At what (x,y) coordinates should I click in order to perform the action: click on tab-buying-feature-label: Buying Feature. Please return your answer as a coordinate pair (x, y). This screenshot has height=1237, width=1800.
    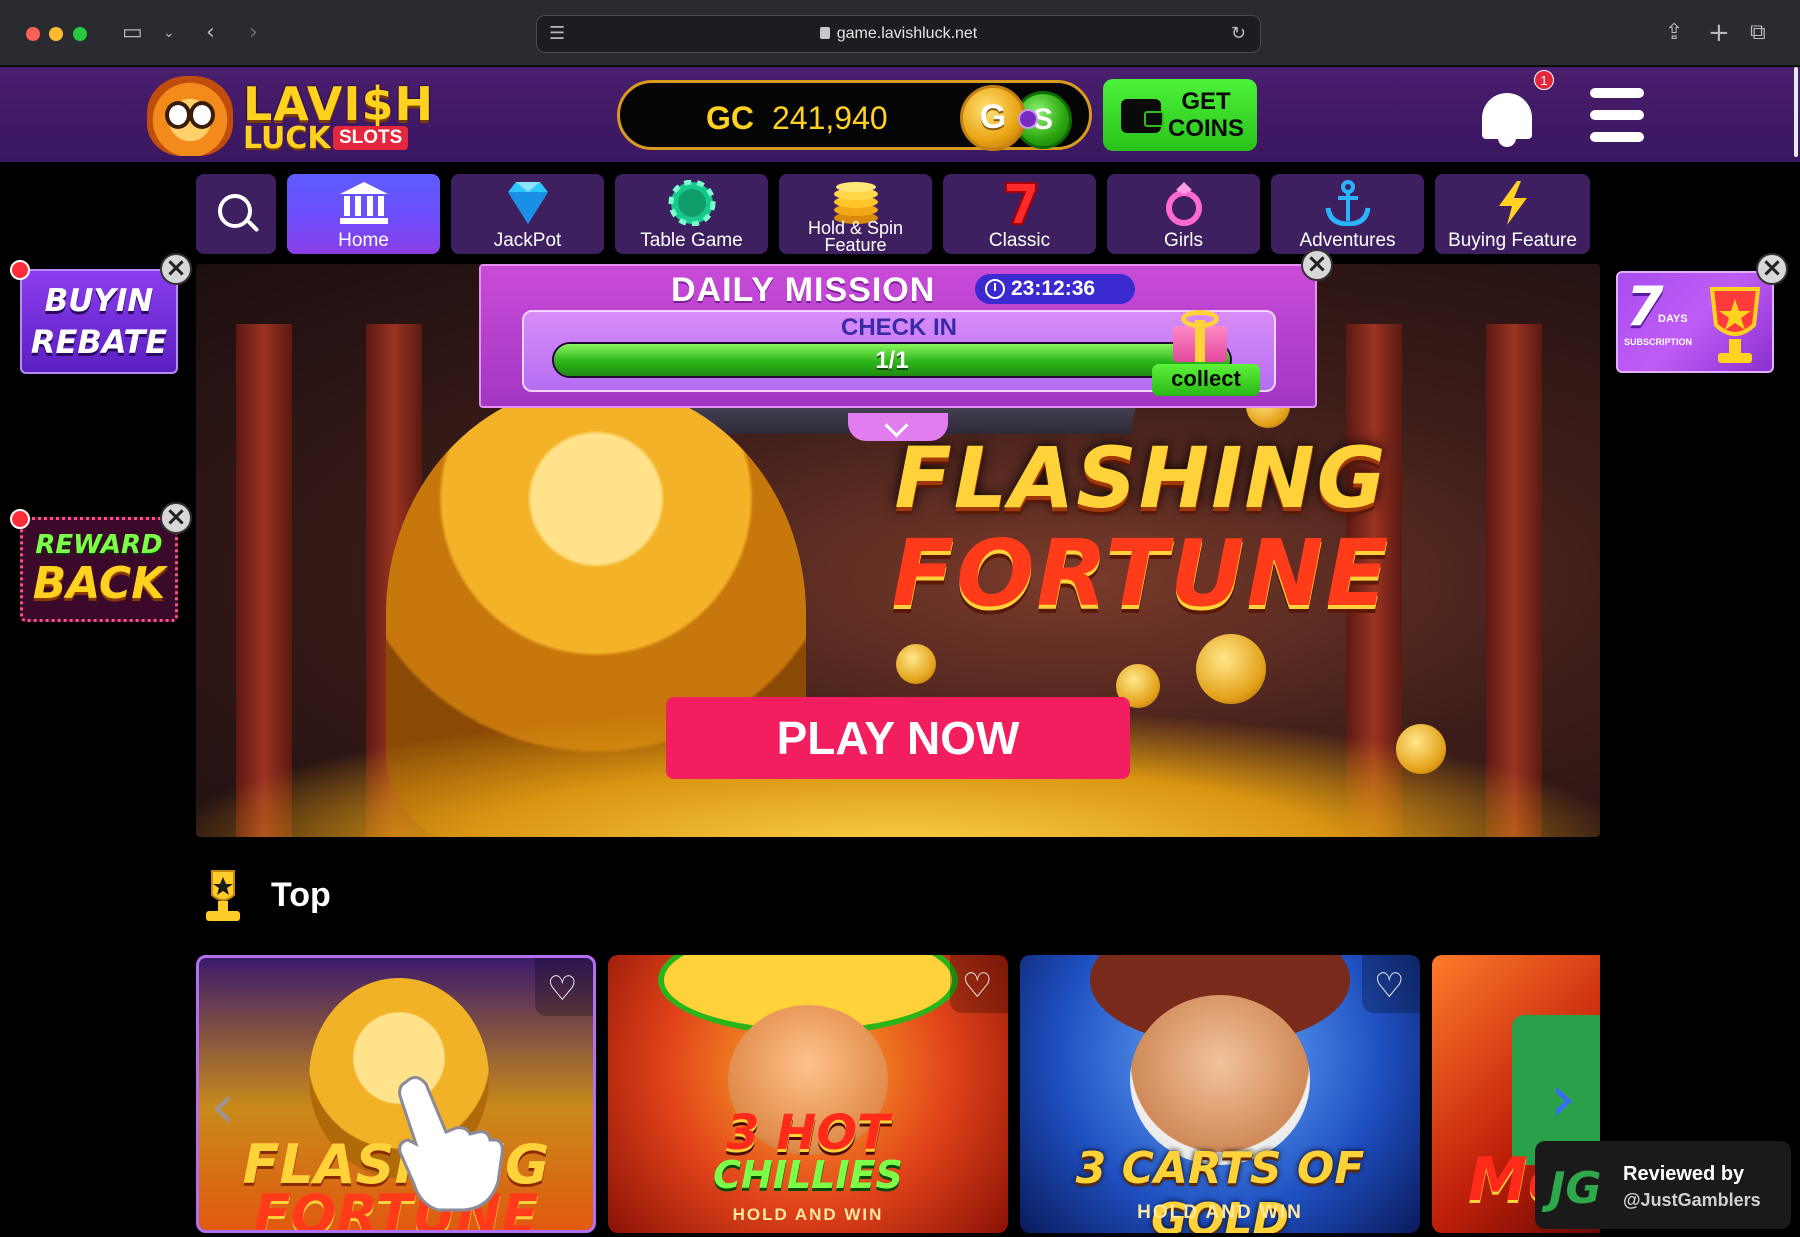
    Looking at the image, I should click on (1512, 240).